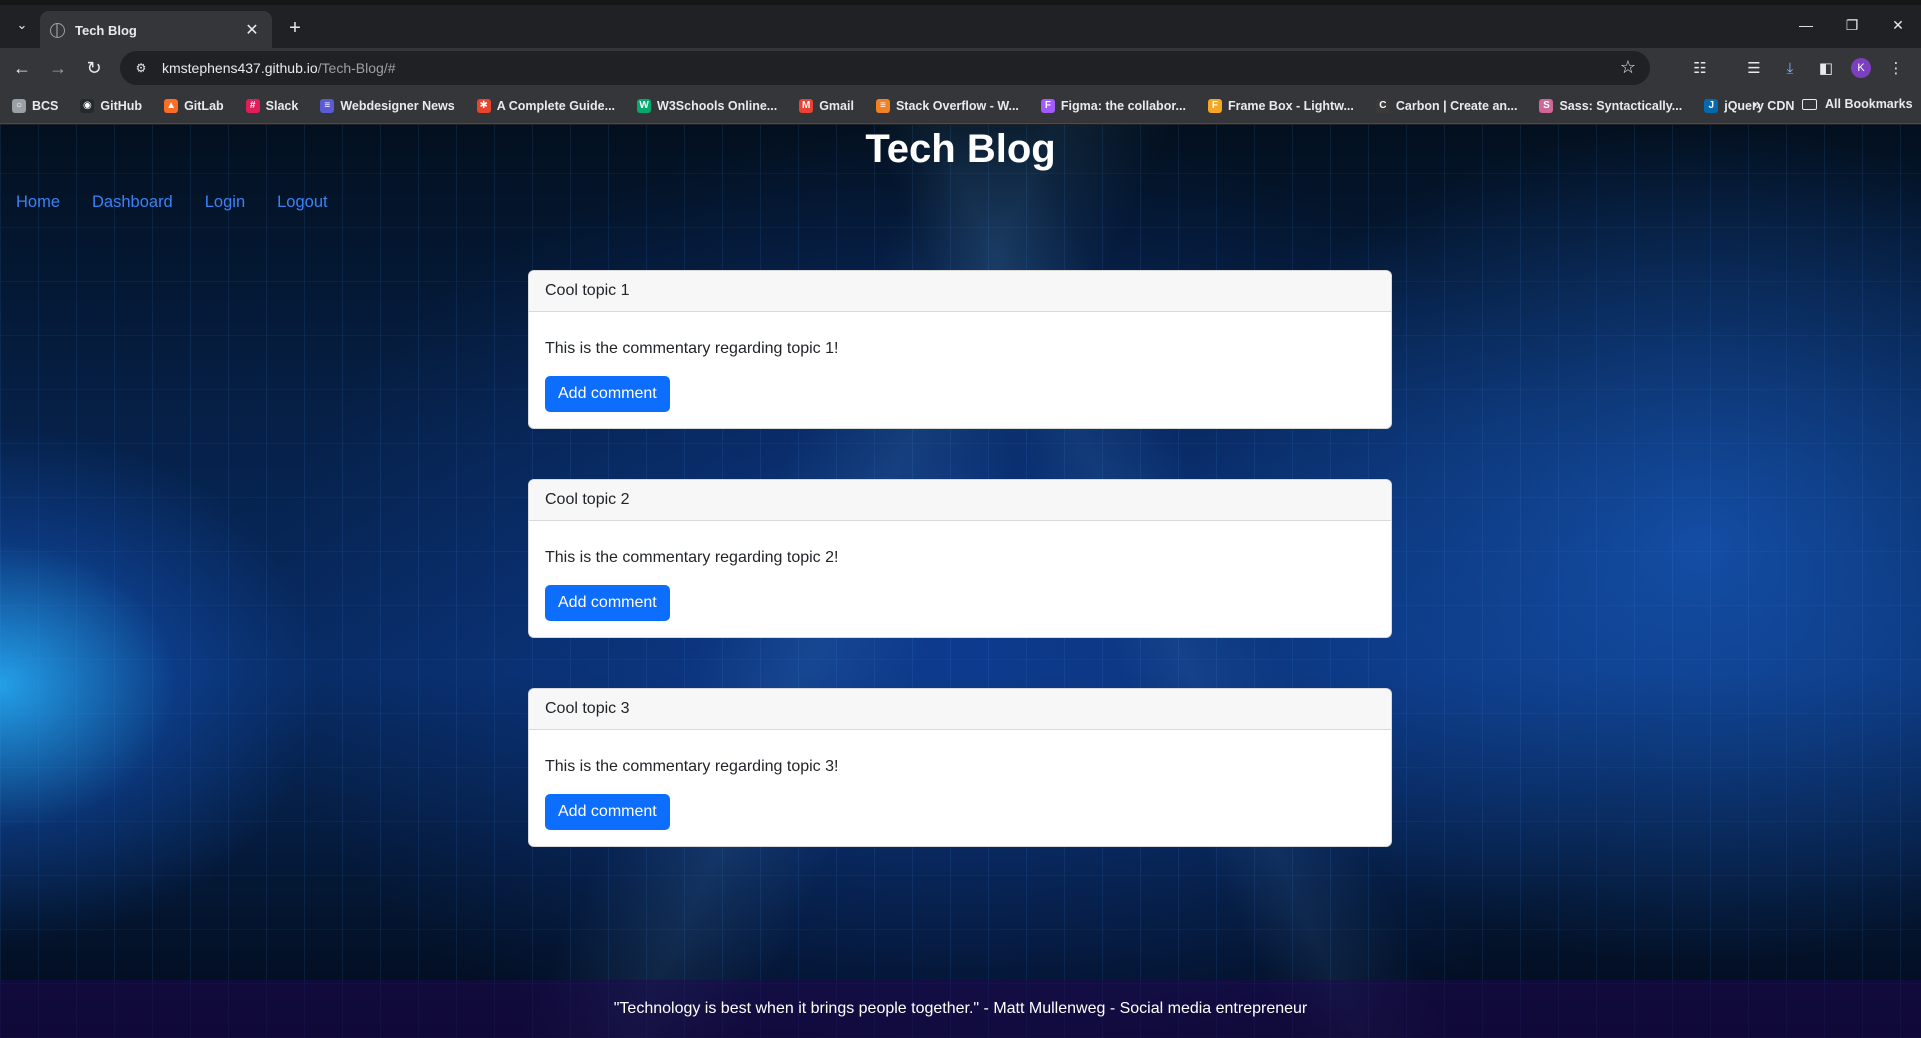  I want to click on nav-home-link: Home, so click(38, 202).